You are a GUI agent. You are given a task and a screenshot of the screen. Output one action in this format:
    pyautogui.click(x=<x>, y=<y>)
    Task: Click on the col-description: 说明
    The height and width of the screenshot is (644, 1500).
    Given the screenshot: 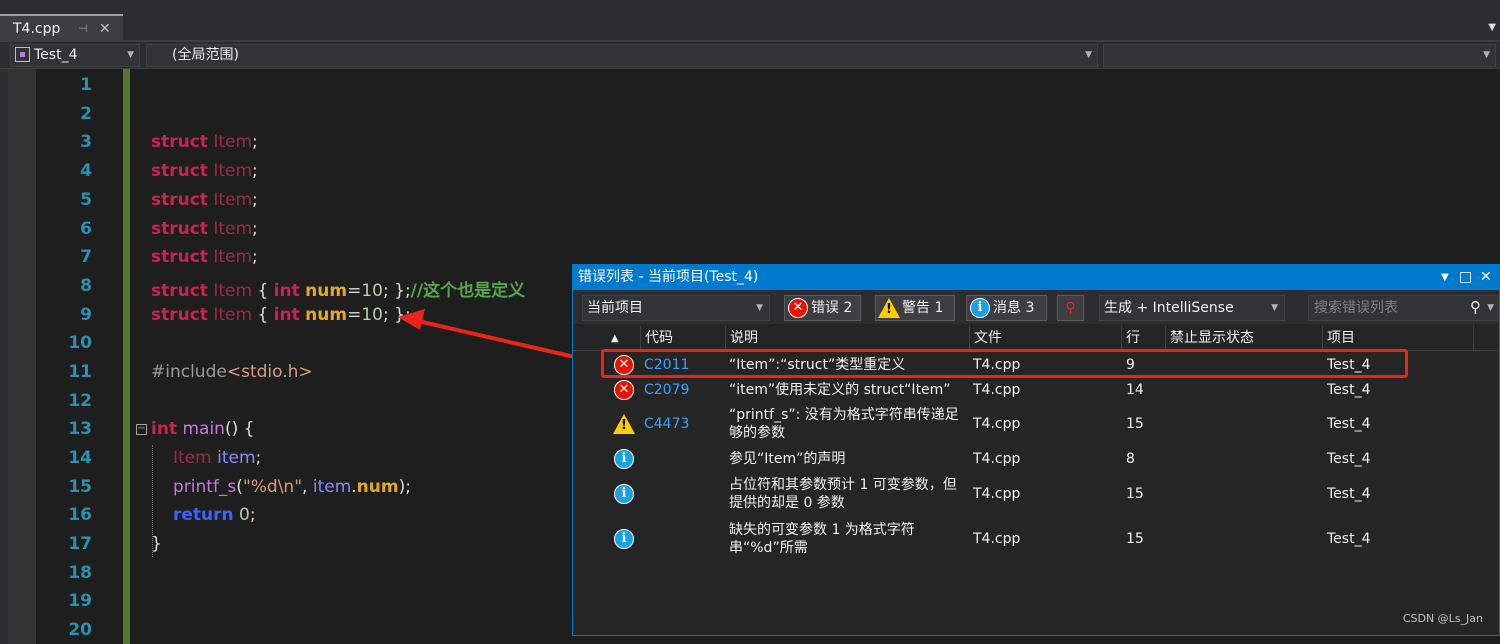 What is the action you would take?
    pyautogui.click(x=847, y=338)
    